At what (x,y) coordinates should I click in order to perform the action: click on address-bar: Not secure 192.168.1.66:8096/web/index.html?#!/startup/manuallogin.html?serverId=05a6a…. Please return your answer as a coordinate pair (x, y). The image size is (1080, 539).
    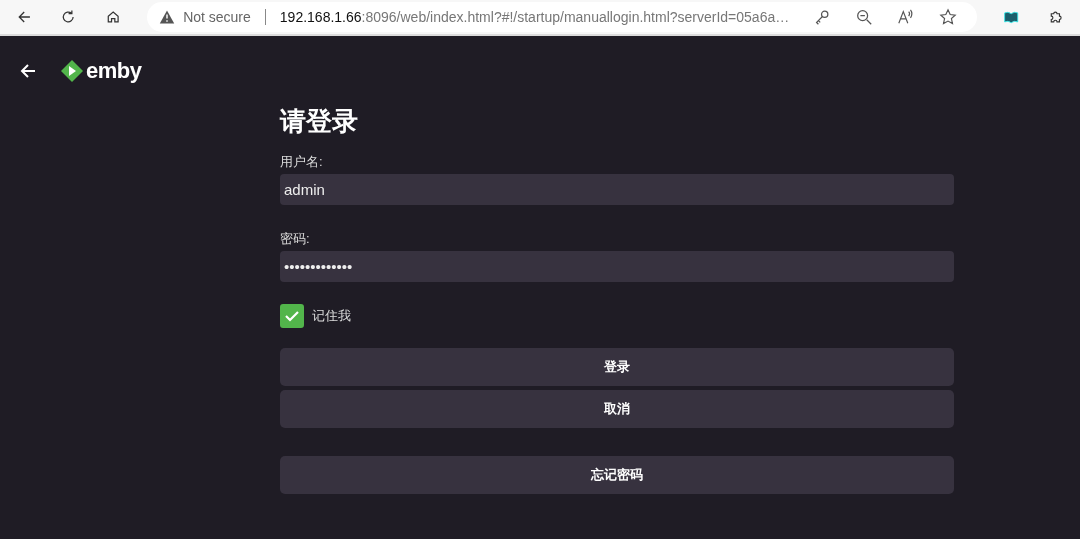
    Looking at the image, I should click on (562, 17).